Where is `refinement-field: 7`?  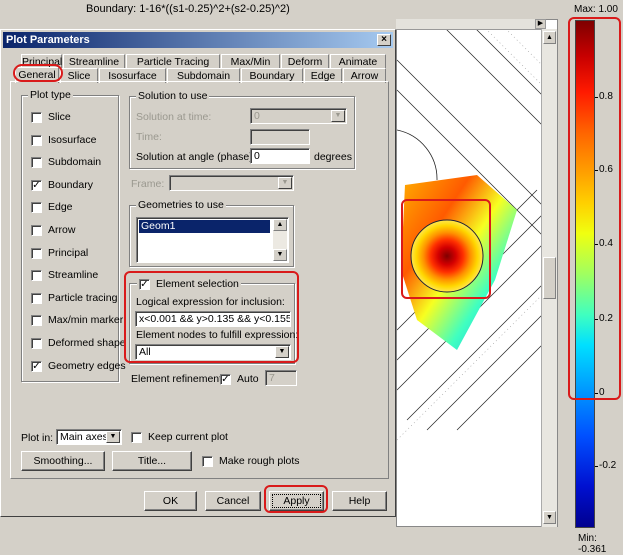 refinement-field: 7 is located at coordinates (281, 378).